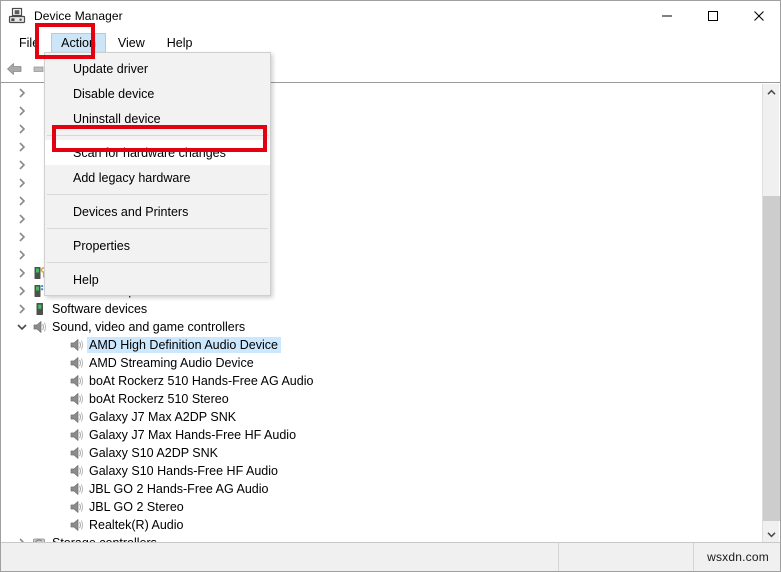 Image resolution: width=781 pixels, height=572 pixels. I want to click on action-menu-item-label: Uninstall device, so click(117, 118).